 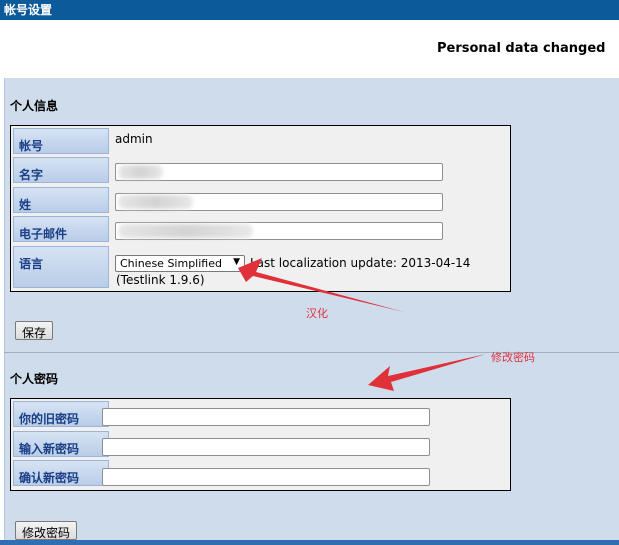 What do you see at coordinates (362, 324) in the screenshot?
I see `annotation-arrows` at bounding box center [362, 324].